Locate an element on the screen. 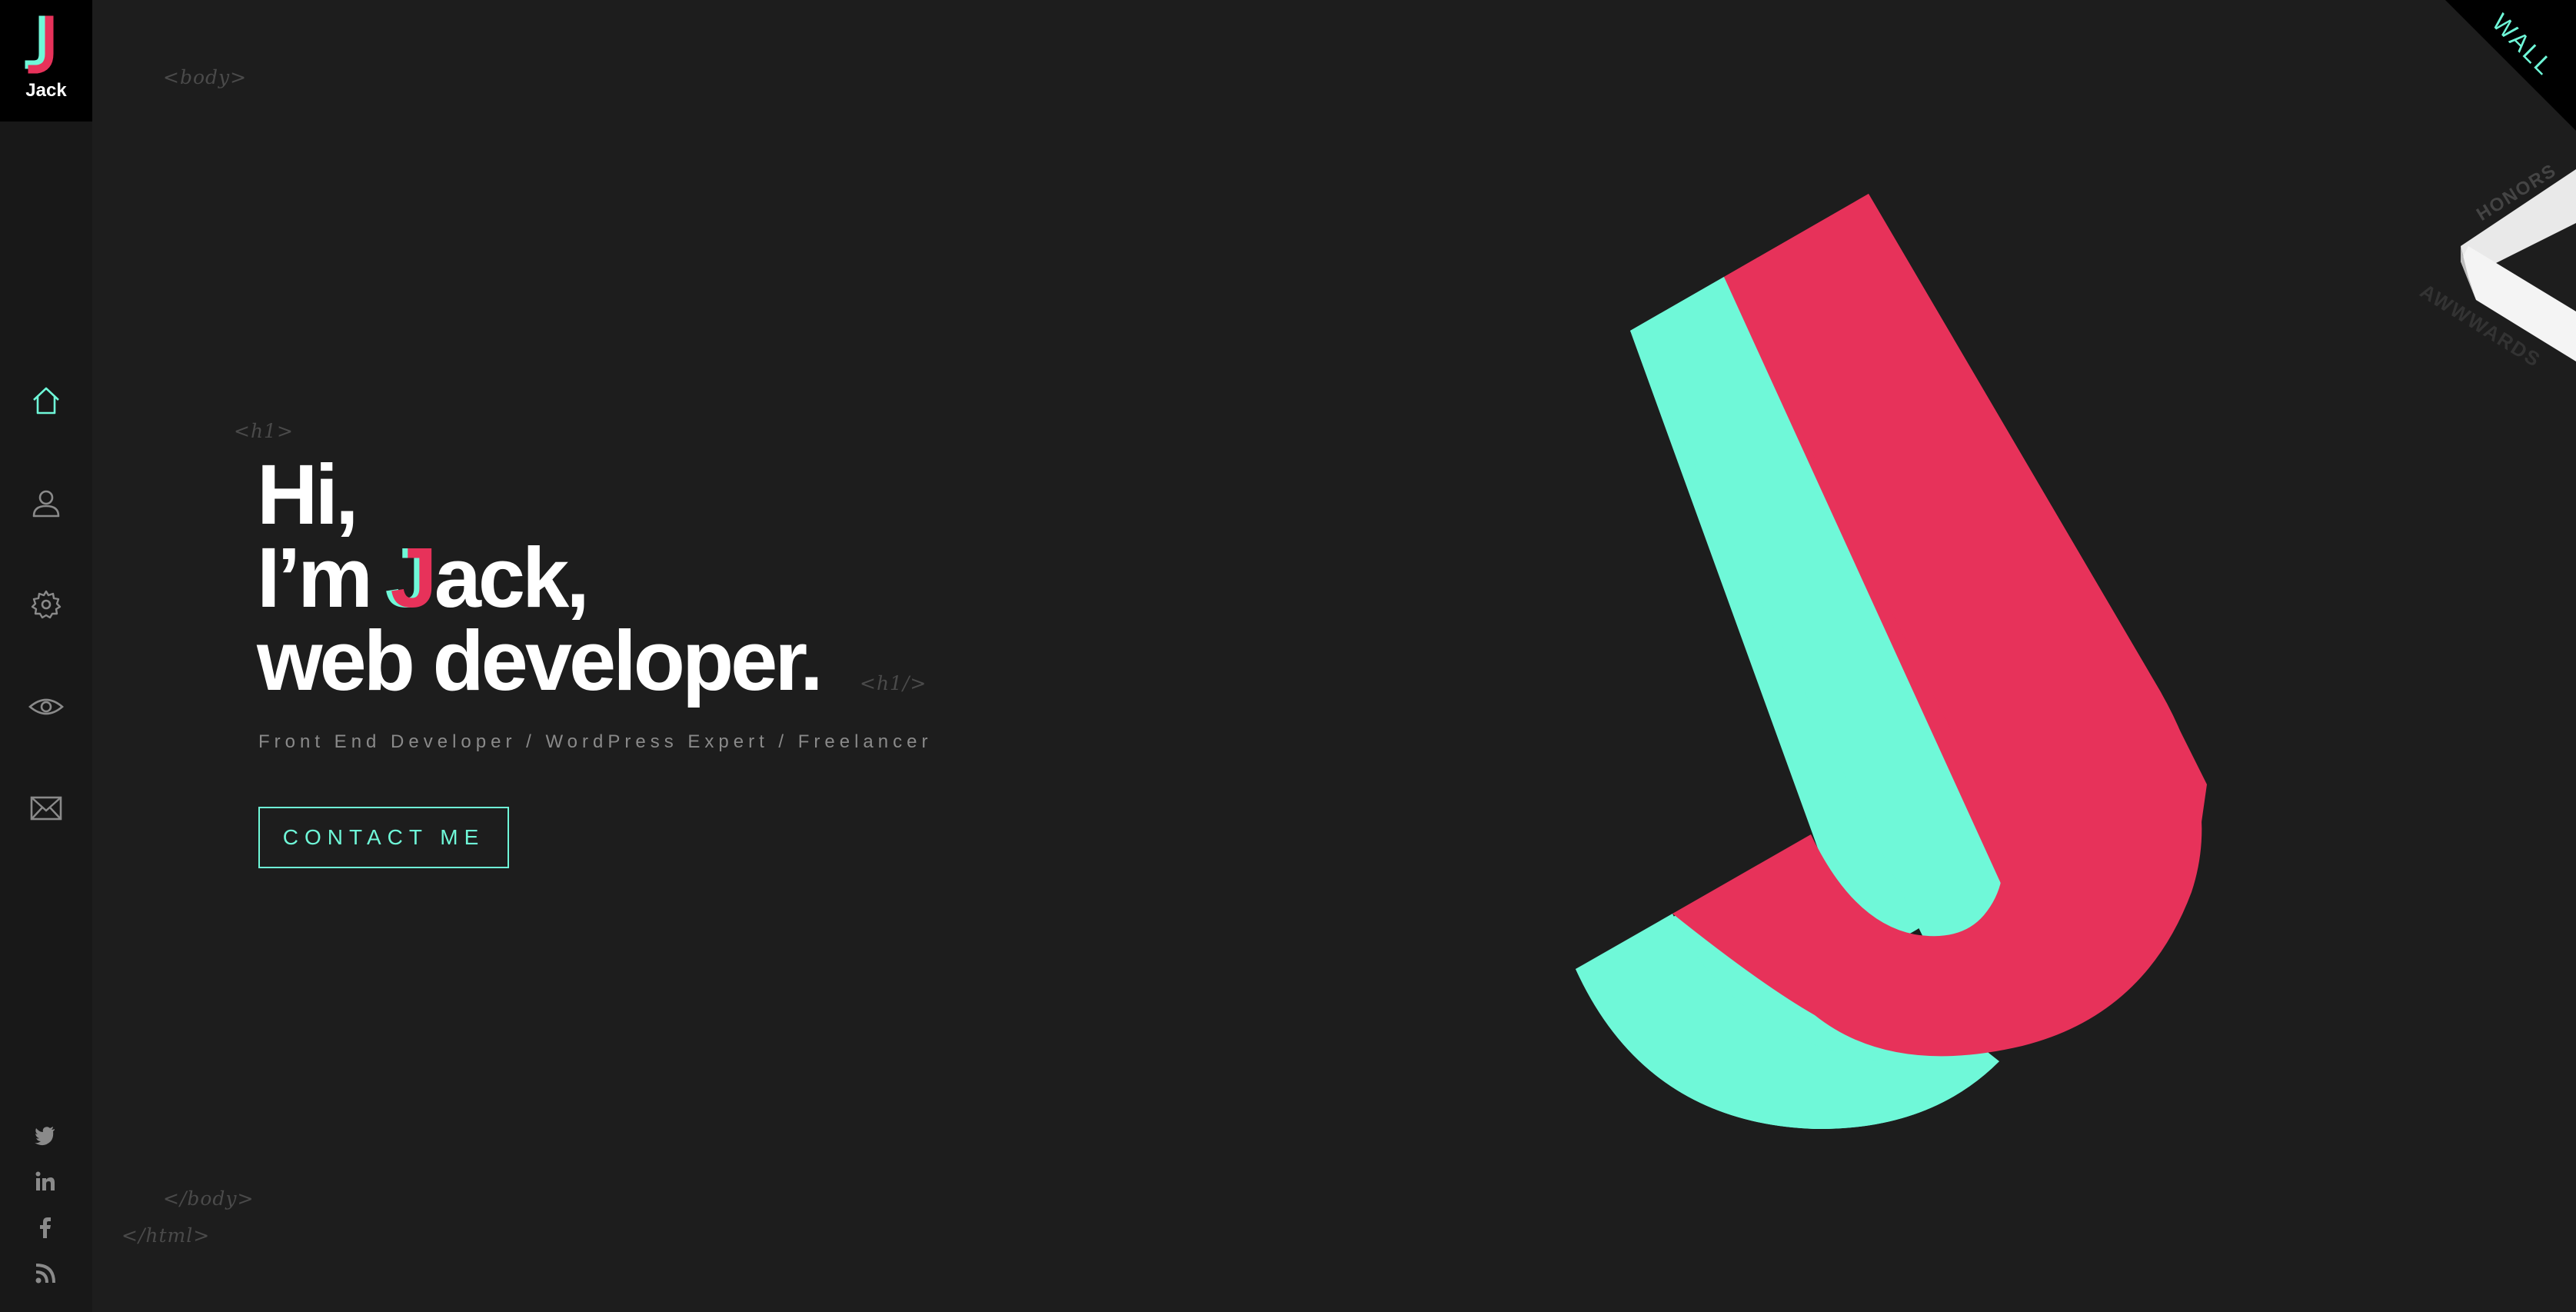 This screenshot has height=1312, width=2576. gear-icon is located at coordinates (46, 604).